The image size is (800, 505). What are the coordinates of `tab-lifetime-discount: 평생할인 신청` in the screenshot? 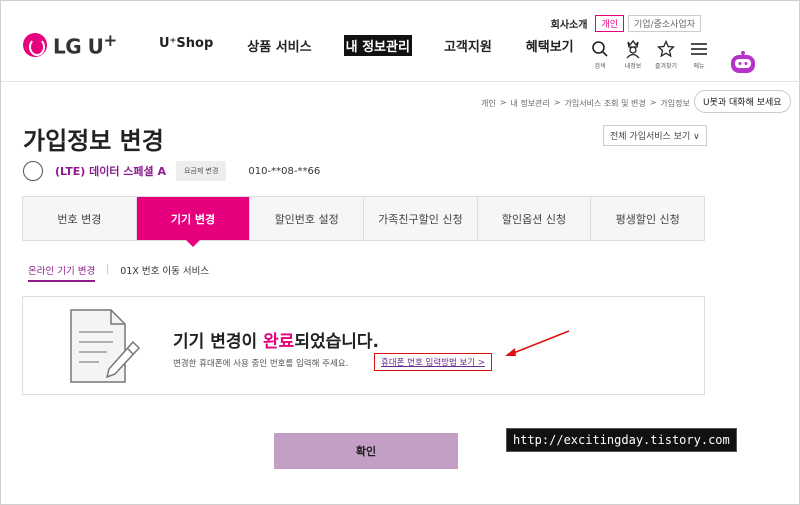 It's located at (647, 218).